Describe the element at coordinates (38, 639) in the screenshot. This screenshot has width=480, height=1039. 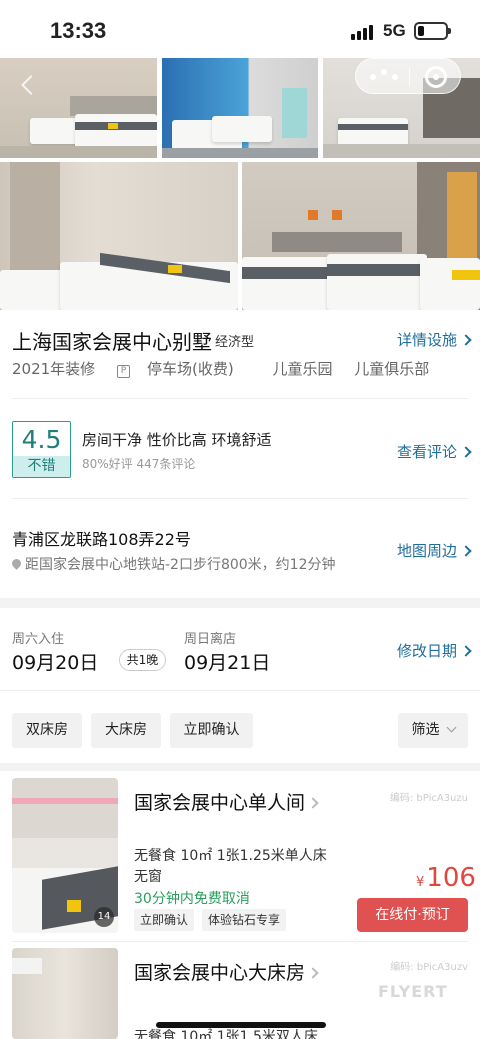
I see `checkin-label: 周六入住` at that location.